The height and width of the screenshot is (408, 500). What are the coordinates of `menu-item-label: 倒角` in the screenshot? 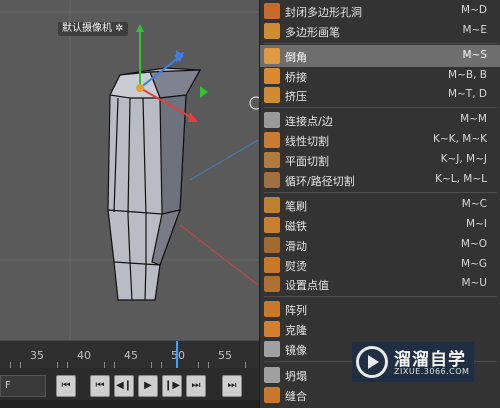 It's located at (296, 57).